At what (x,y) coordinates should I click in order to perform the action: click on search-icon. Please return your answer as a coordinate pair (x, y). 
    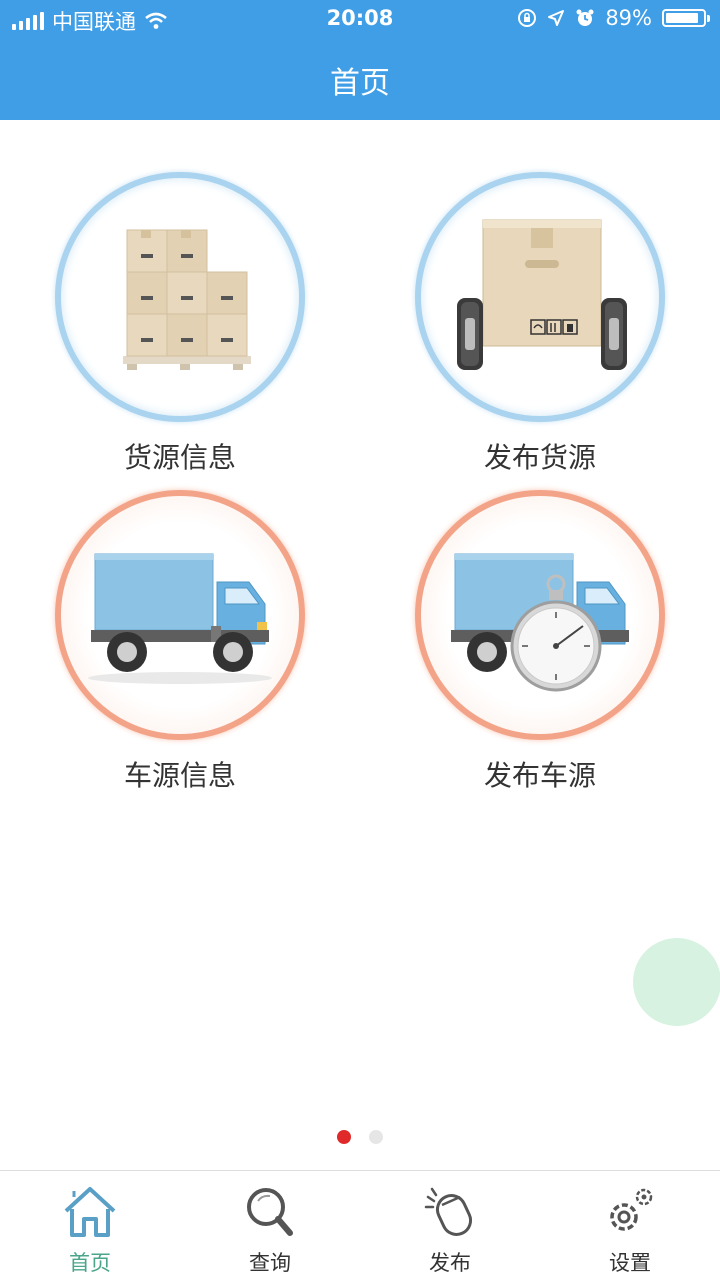
    Looking at the image, I should click on (270, 1212).